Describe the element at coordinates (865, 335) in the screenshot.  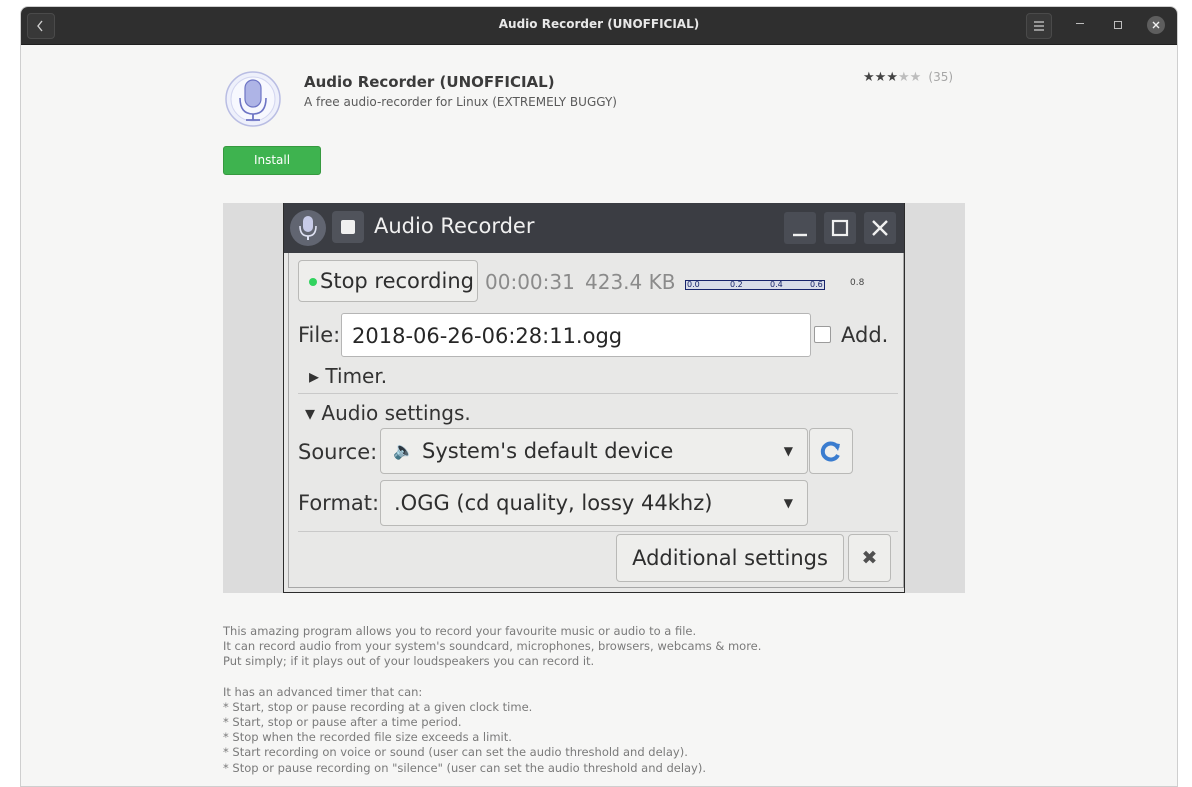
I see `add-label: Add.` at that location.